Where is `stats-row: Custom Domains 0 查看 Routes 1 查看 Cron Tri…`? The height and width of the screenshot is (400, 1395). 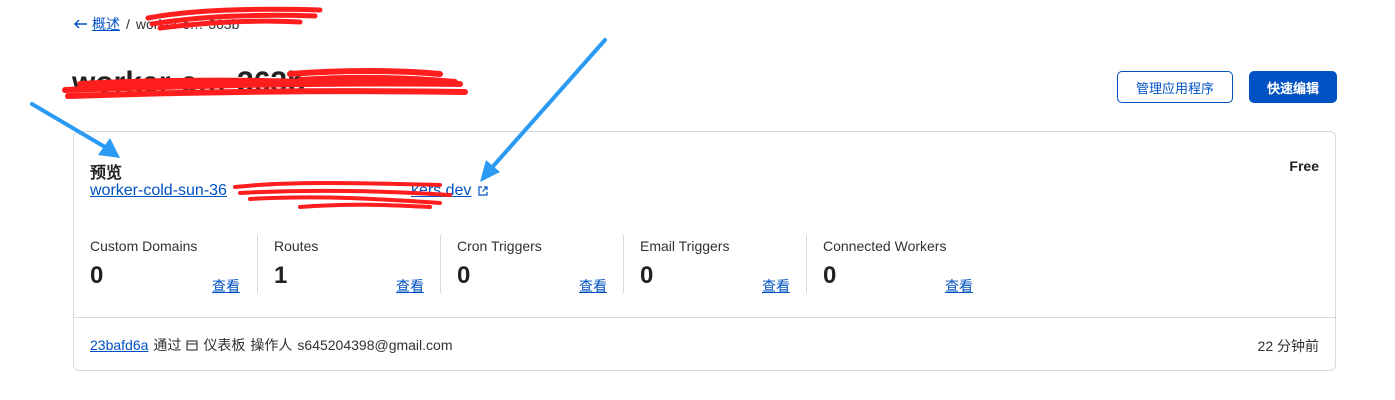
stats-row: Custom Domains 0 查看 Routes 1 查看 Cron Tri… is located at coordinates (534, 265).